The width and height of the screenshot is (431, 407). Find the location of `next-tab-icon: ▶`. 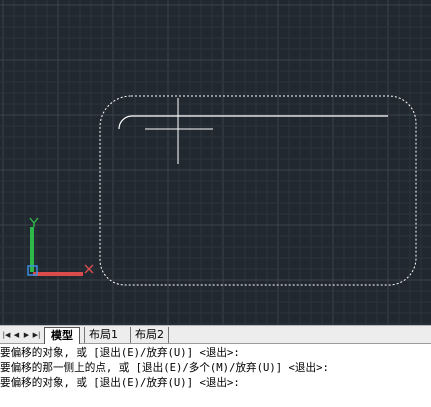

next-tab-icon: ▶ is located at coordinates (26, 335).